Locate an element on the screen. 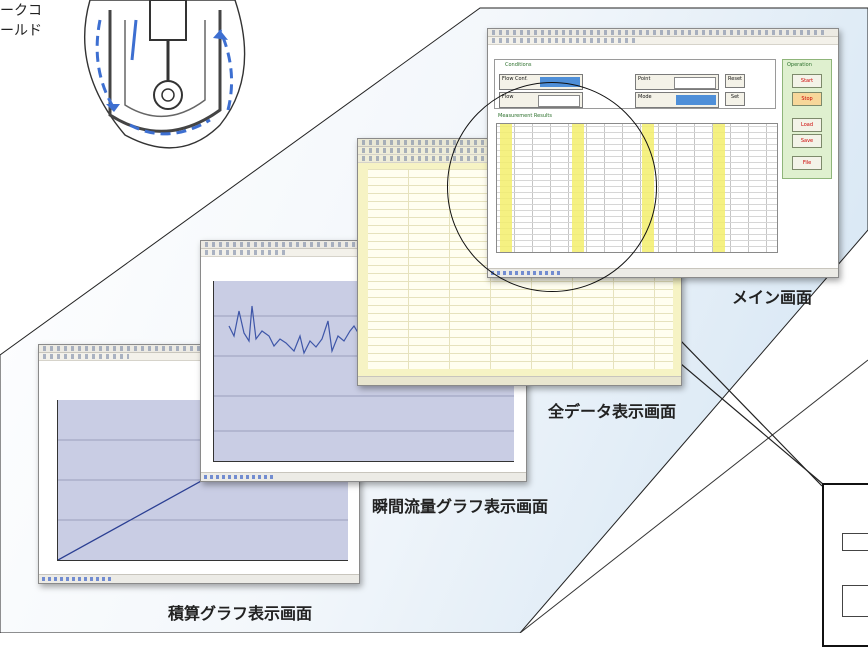  engine-label-2: ールド is located at coordinates (21, 31).